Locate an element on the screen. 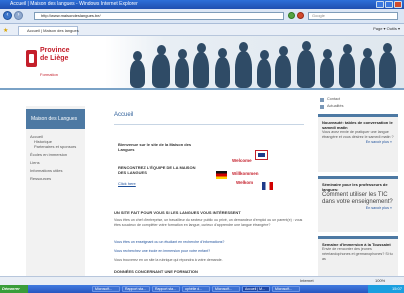  logo-sub: Formation is located at coordinates (49, 74).